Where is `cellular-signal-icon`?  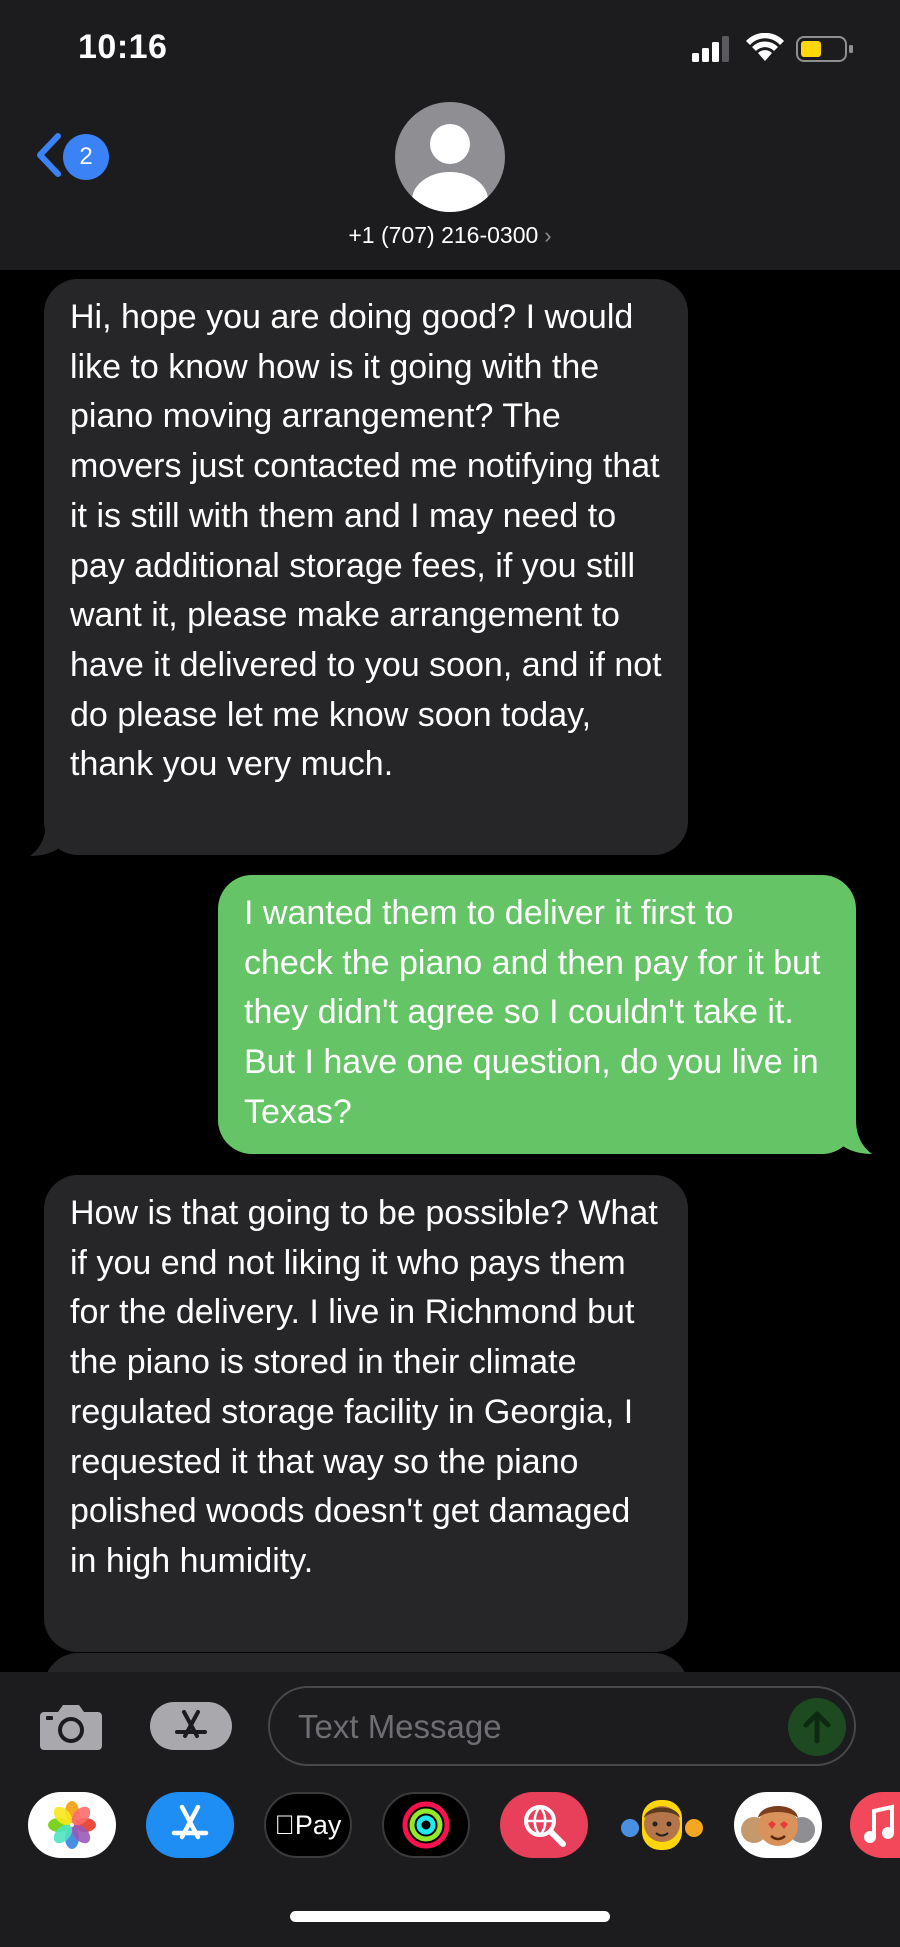
cellular-signal-icon is located at coordinates (710, 49).